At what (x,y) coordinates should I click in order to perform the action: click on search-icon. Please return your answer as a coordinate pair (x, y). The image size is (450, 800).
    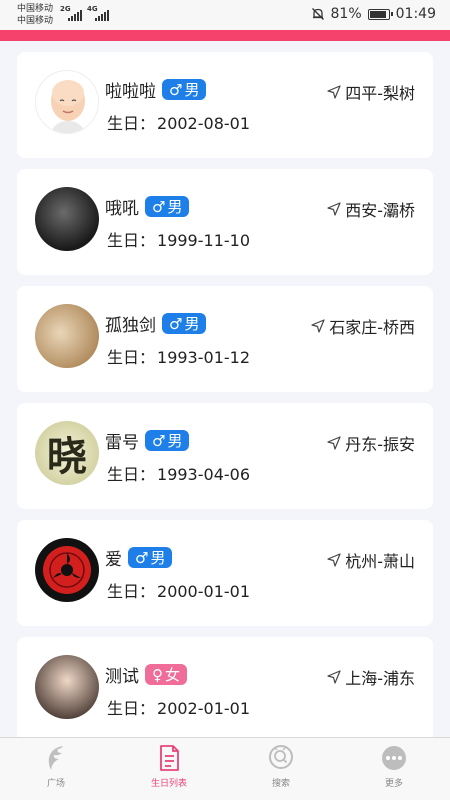
    Looking at the image, I should click on (281, 757).